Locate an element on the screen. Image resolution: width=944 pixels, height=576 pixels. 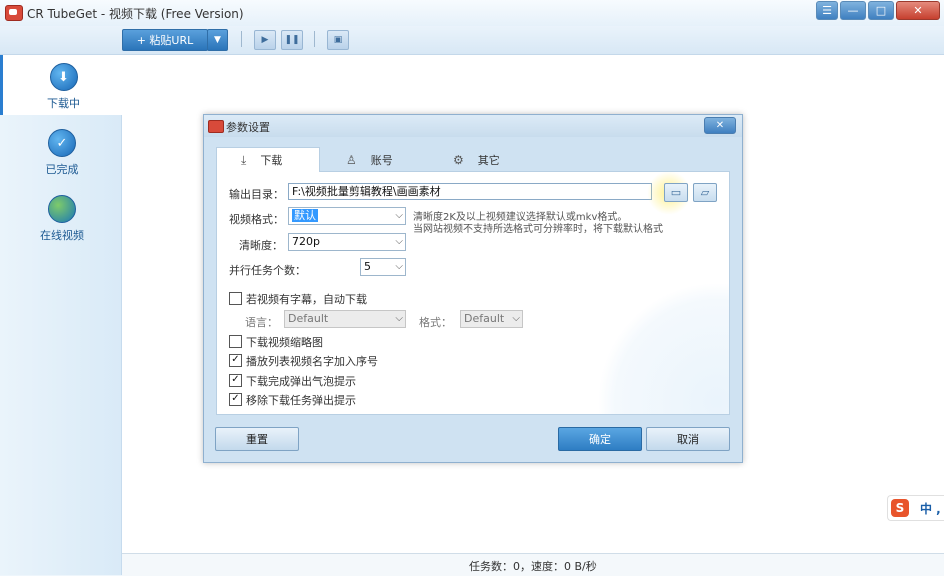
check-icon: ✓ is located at coordinates (62, 143).